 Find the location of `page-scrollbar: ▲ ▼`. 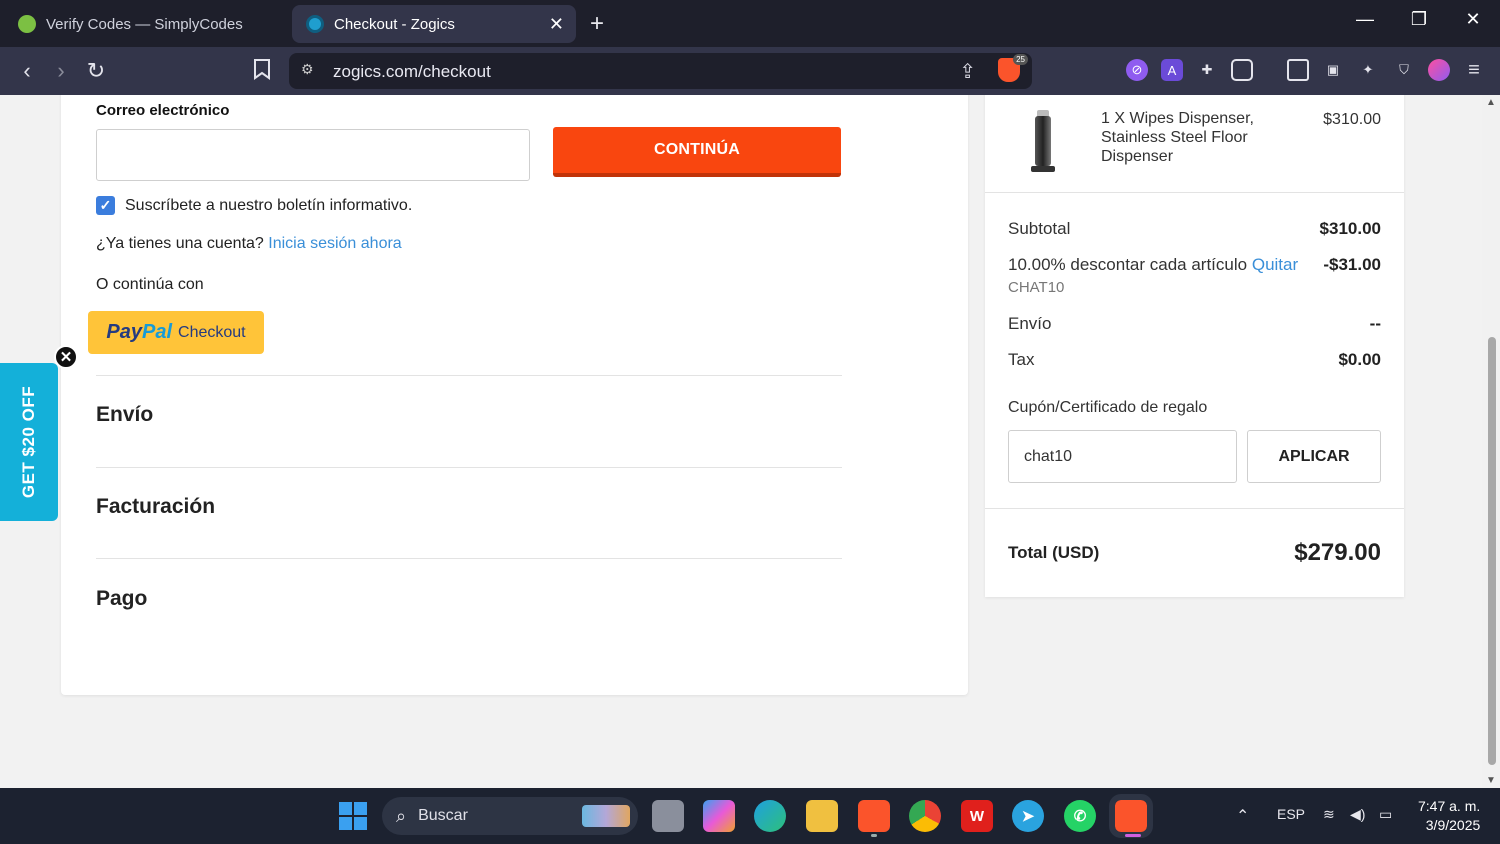

page-scrollbar: ▲ ▼ is located at coordinates (1491, 441).